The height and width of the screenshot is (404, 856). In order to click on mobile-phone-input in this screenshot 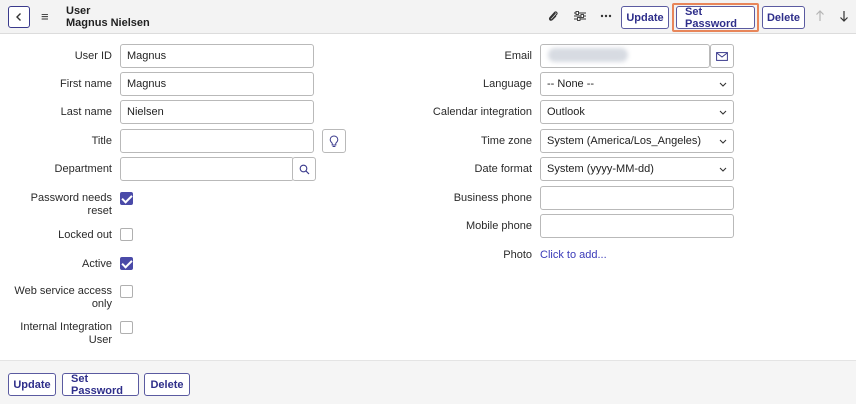, I will do `click(637, 226)`.